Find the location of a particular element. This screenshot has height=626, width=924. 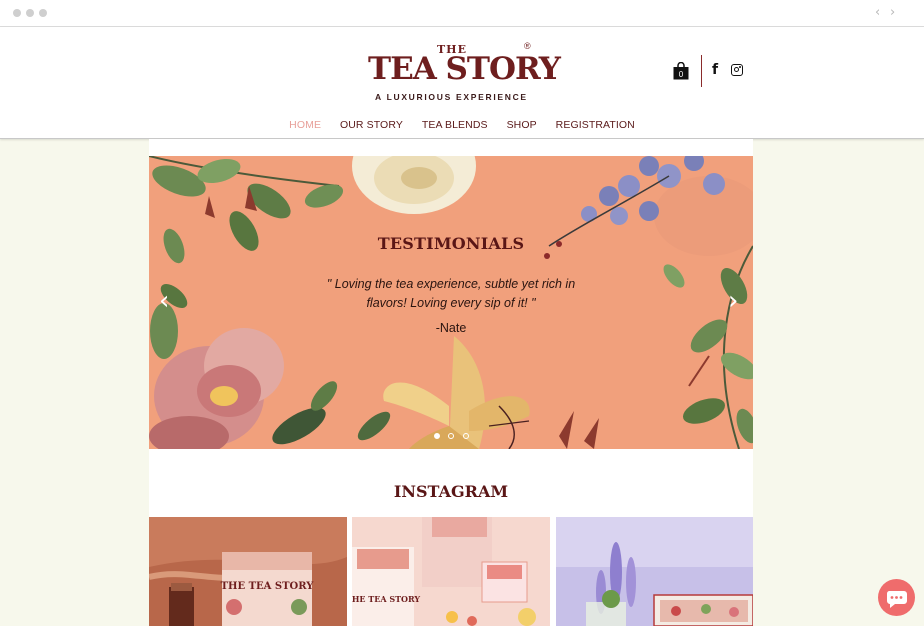

nav-item-tea-blends: TEA BLENDS is located at coordinates (455, 125).